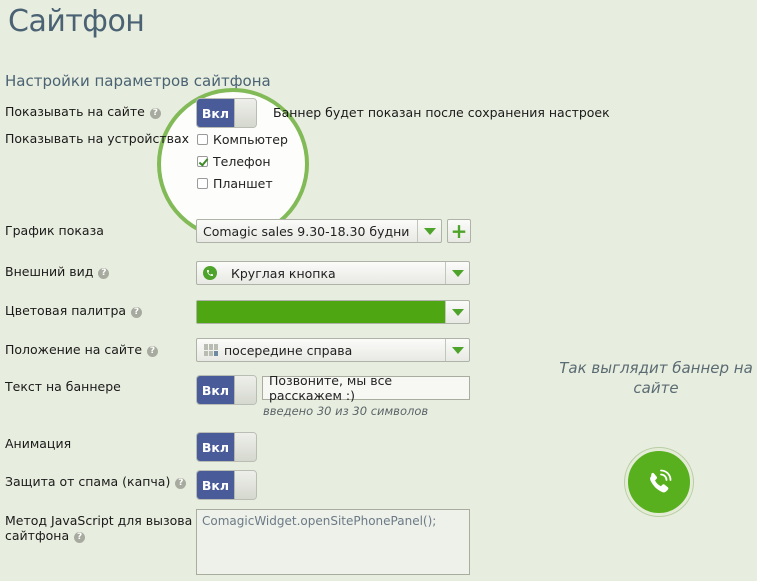  I want to click on show-on-site-toggle: Вкл, so click(226, 113).